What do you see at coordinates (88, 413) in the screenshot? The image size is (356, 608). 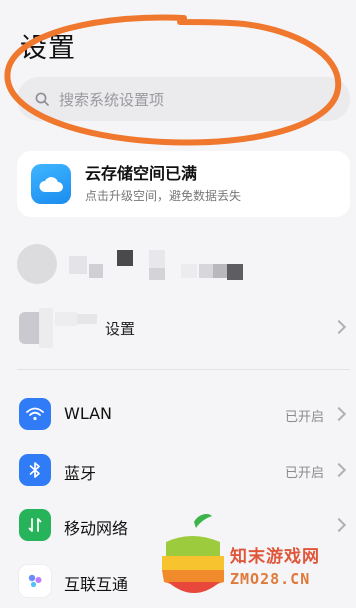 I see `settings-item-label: WLAN` at bounding box center [88, 413].